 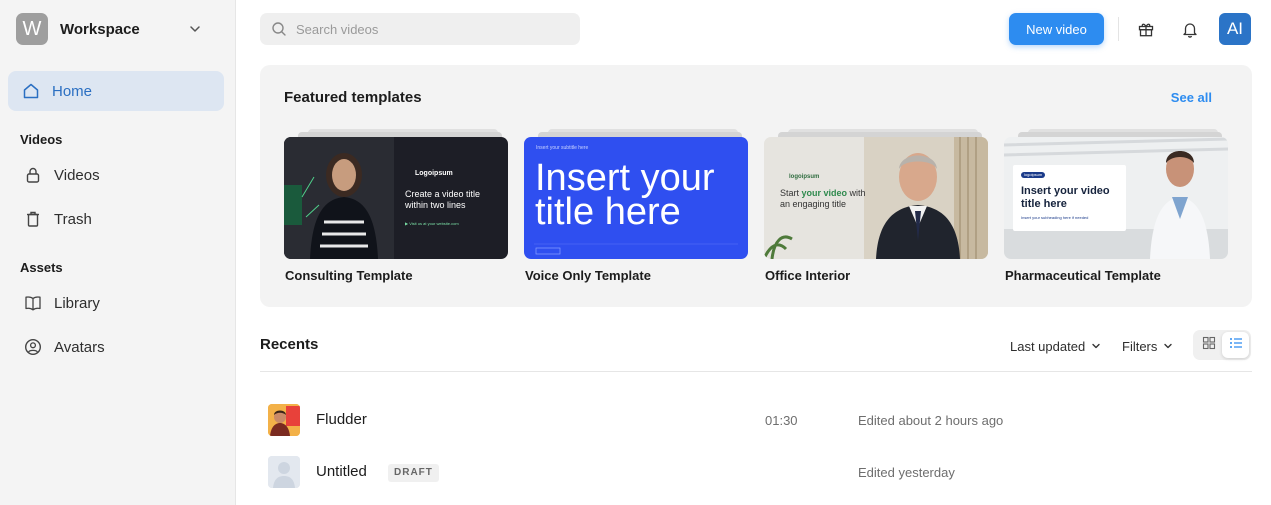 I want to click on video-duration: 01:30, so click(x=781, y=420).